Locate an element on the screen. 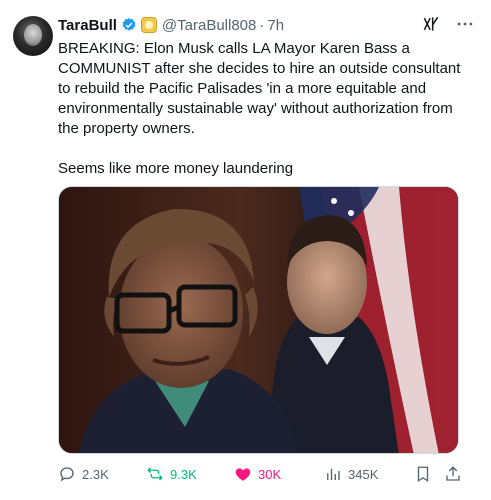 The image size is (491, 500). like-button: 30K is located at coordinates (257, 474).